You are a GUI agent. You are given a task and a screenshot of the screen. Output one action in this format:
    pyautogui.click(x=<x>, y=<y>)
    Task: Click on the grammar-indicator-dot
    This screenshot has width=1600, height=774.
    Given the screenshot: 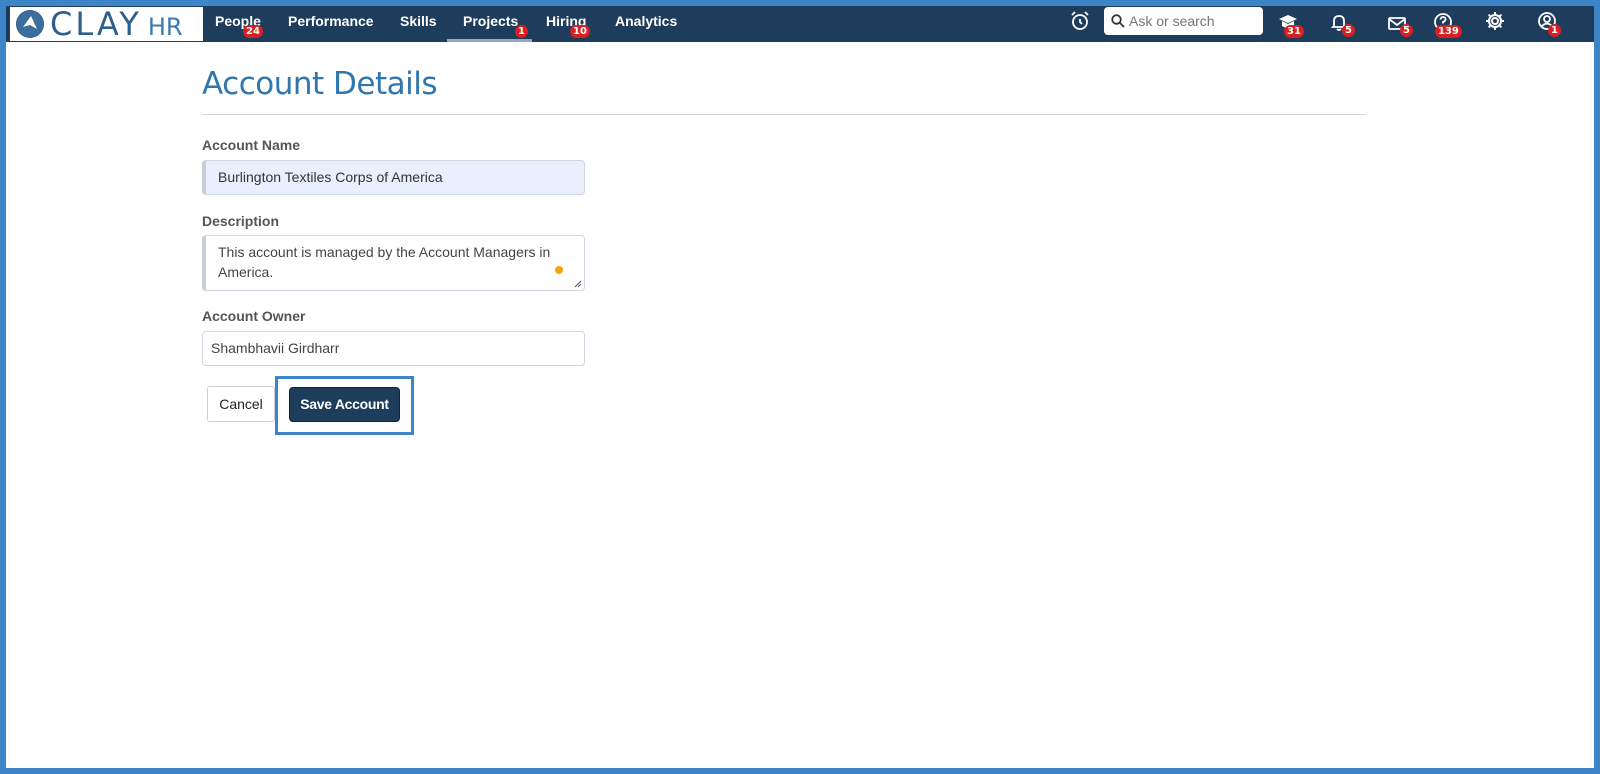 What is the action you would take?
    pyautogui.click(x=559, y=270)
    